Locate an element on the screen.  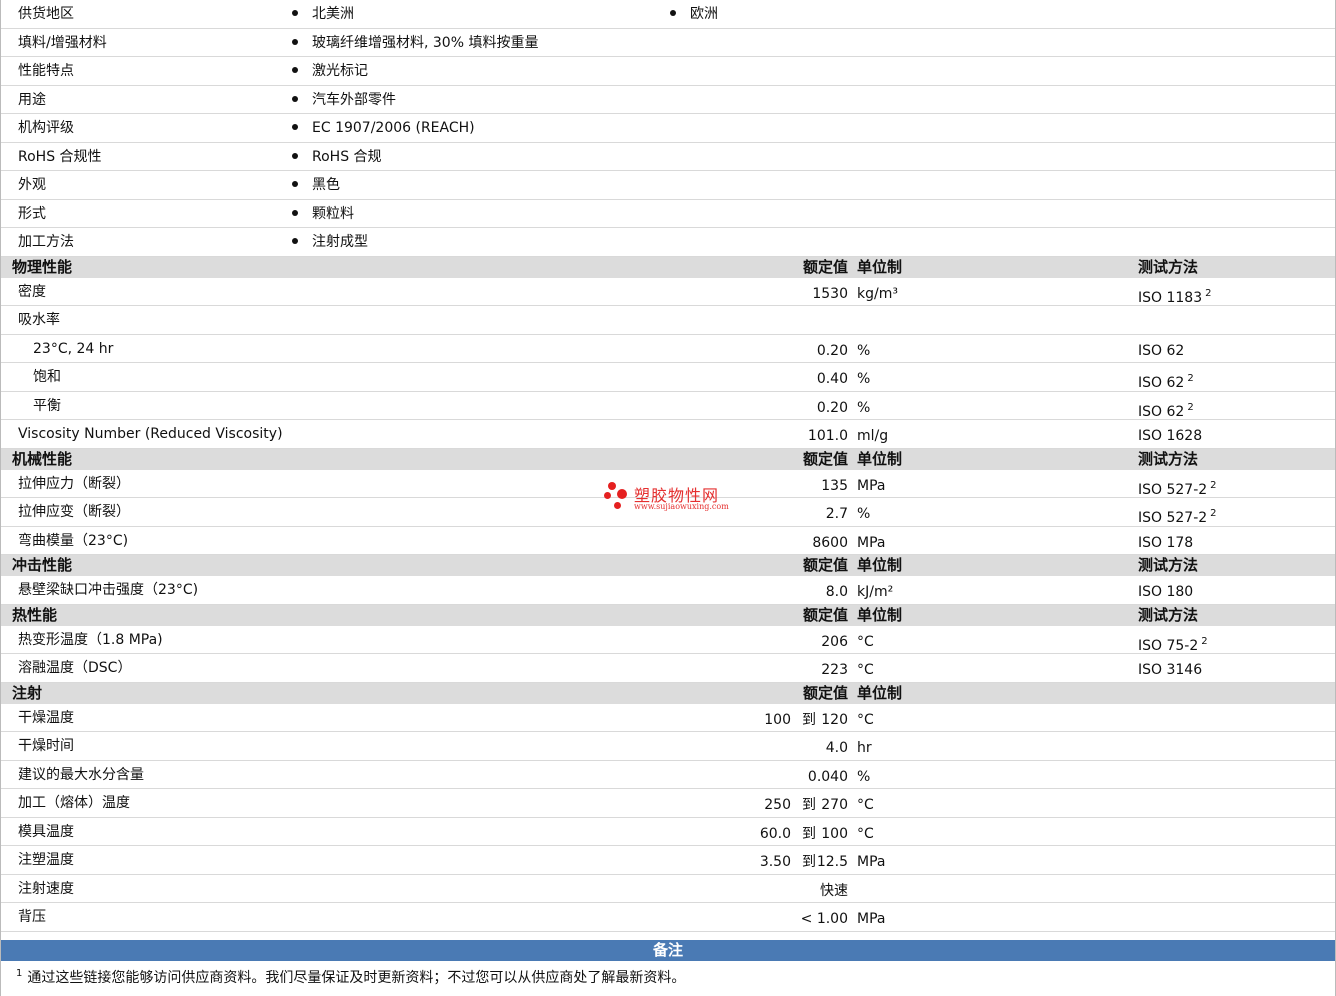
property-label: 平衡 is located at coordinates (47, 405).